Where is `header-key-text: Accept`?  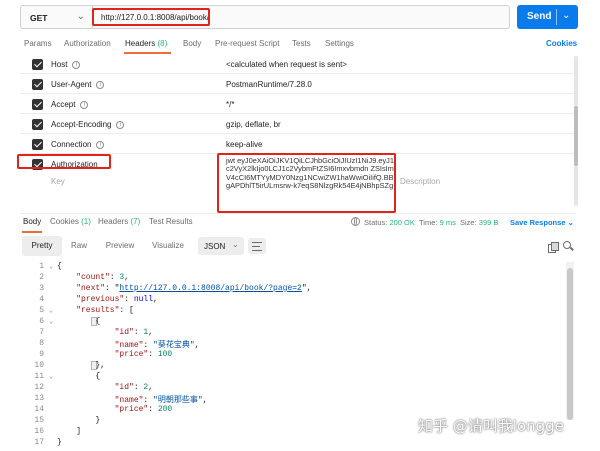
header-key-text: Accept is located at coordinates (63, 104).